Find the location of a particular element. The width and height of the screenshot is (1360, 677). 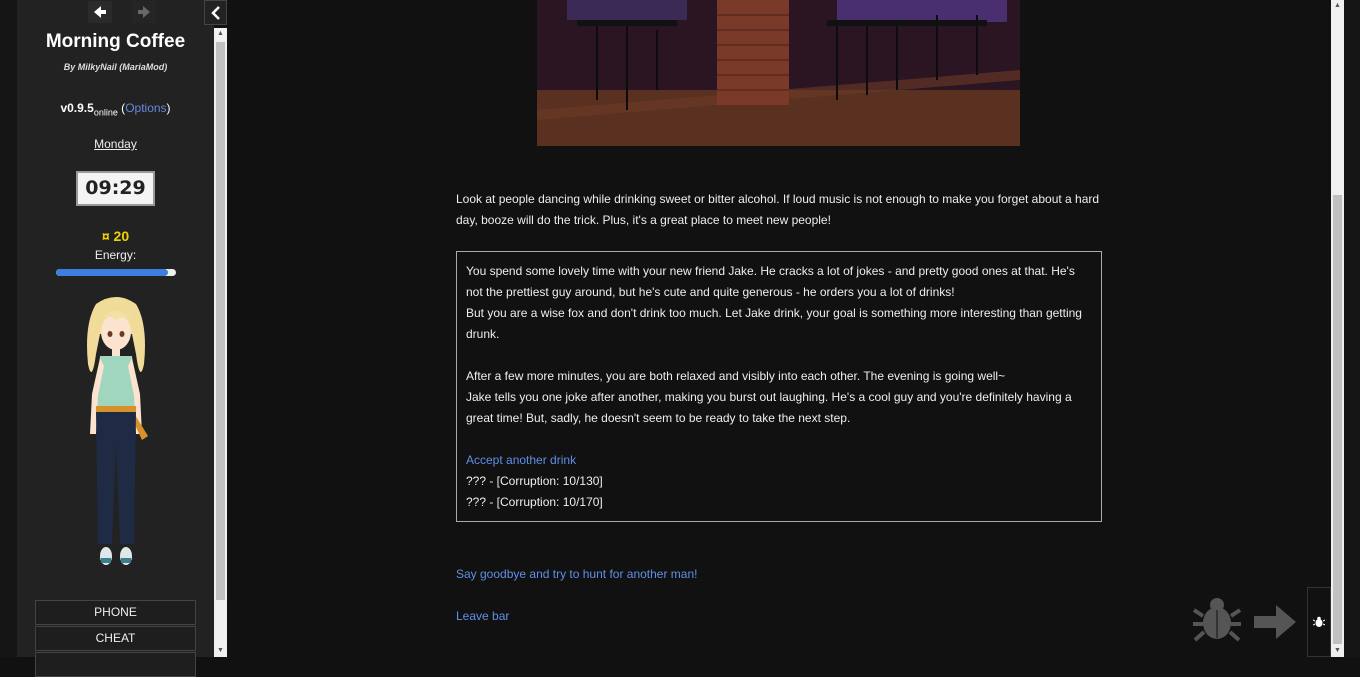

chevron-left-icon is located at coordinates (215, 12).